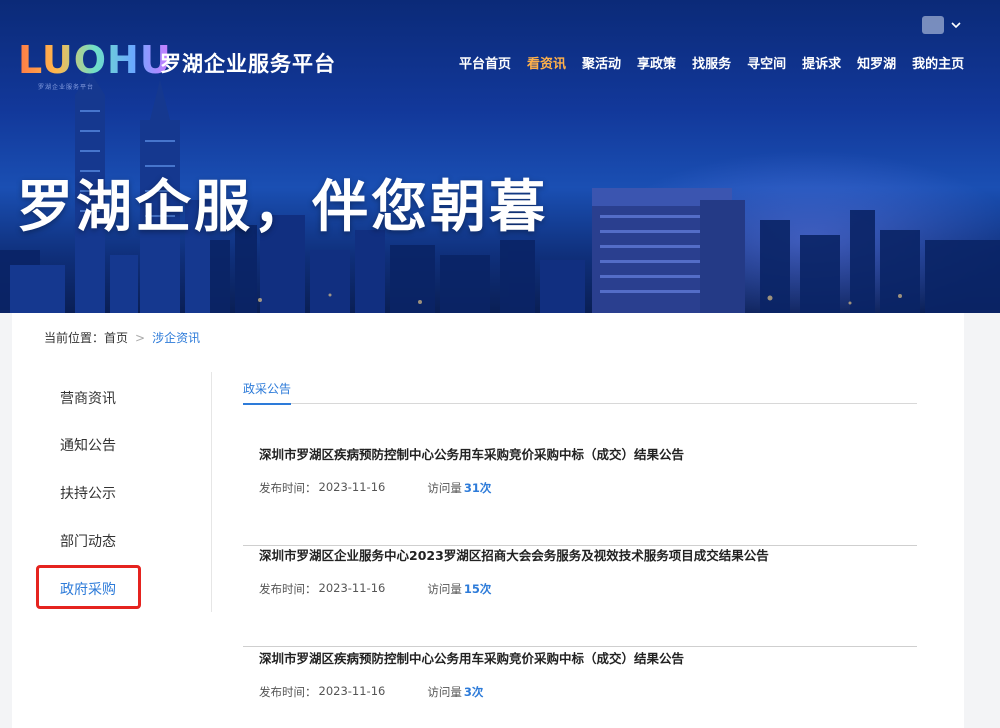 Image resolution: width=1000 pixels, height=728 pixels. Describe the element at coordinates (766, 62) in the screenshot. I see `nav-item-spaces: 寻空间` at that location.